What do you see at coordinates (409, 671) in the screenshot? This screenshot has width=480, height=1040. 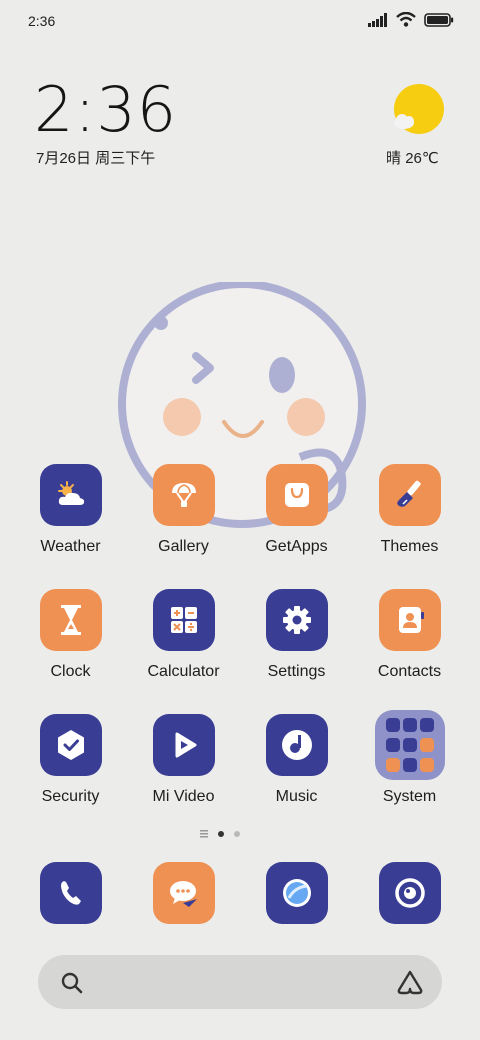 I see `app-label: Contacts` at bounding box center [409, 671].